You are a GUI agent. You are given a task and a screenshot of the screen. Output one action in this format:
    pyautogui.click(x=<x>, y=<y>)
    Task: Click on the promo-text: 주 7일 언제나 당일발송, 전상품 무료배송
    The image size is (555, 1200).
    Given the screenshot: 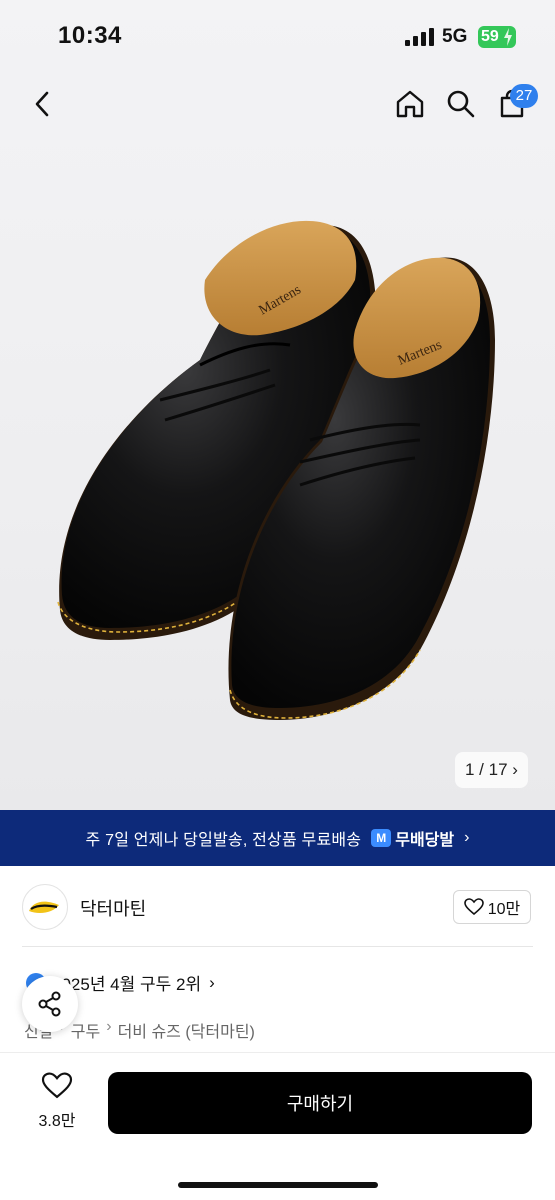 What is the action you would take?
    pyautogui.click(x=223, y=840)
    